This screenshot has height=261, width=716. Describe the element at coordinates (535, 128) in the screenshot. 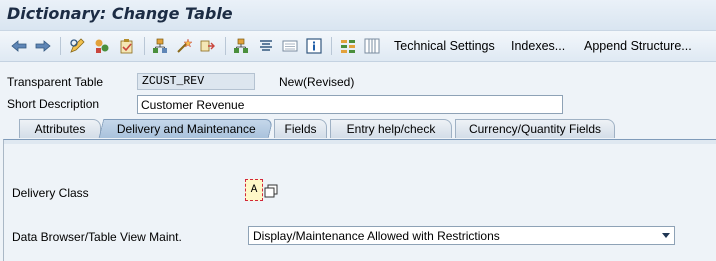

I see `tab-currency-quantity-fields: Currency/Quantity Fields` at that location.